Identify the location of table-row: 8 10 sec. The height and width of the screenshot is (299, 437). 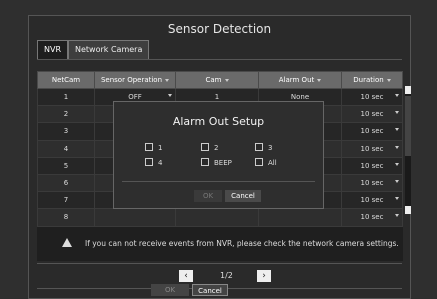
(220, 217).